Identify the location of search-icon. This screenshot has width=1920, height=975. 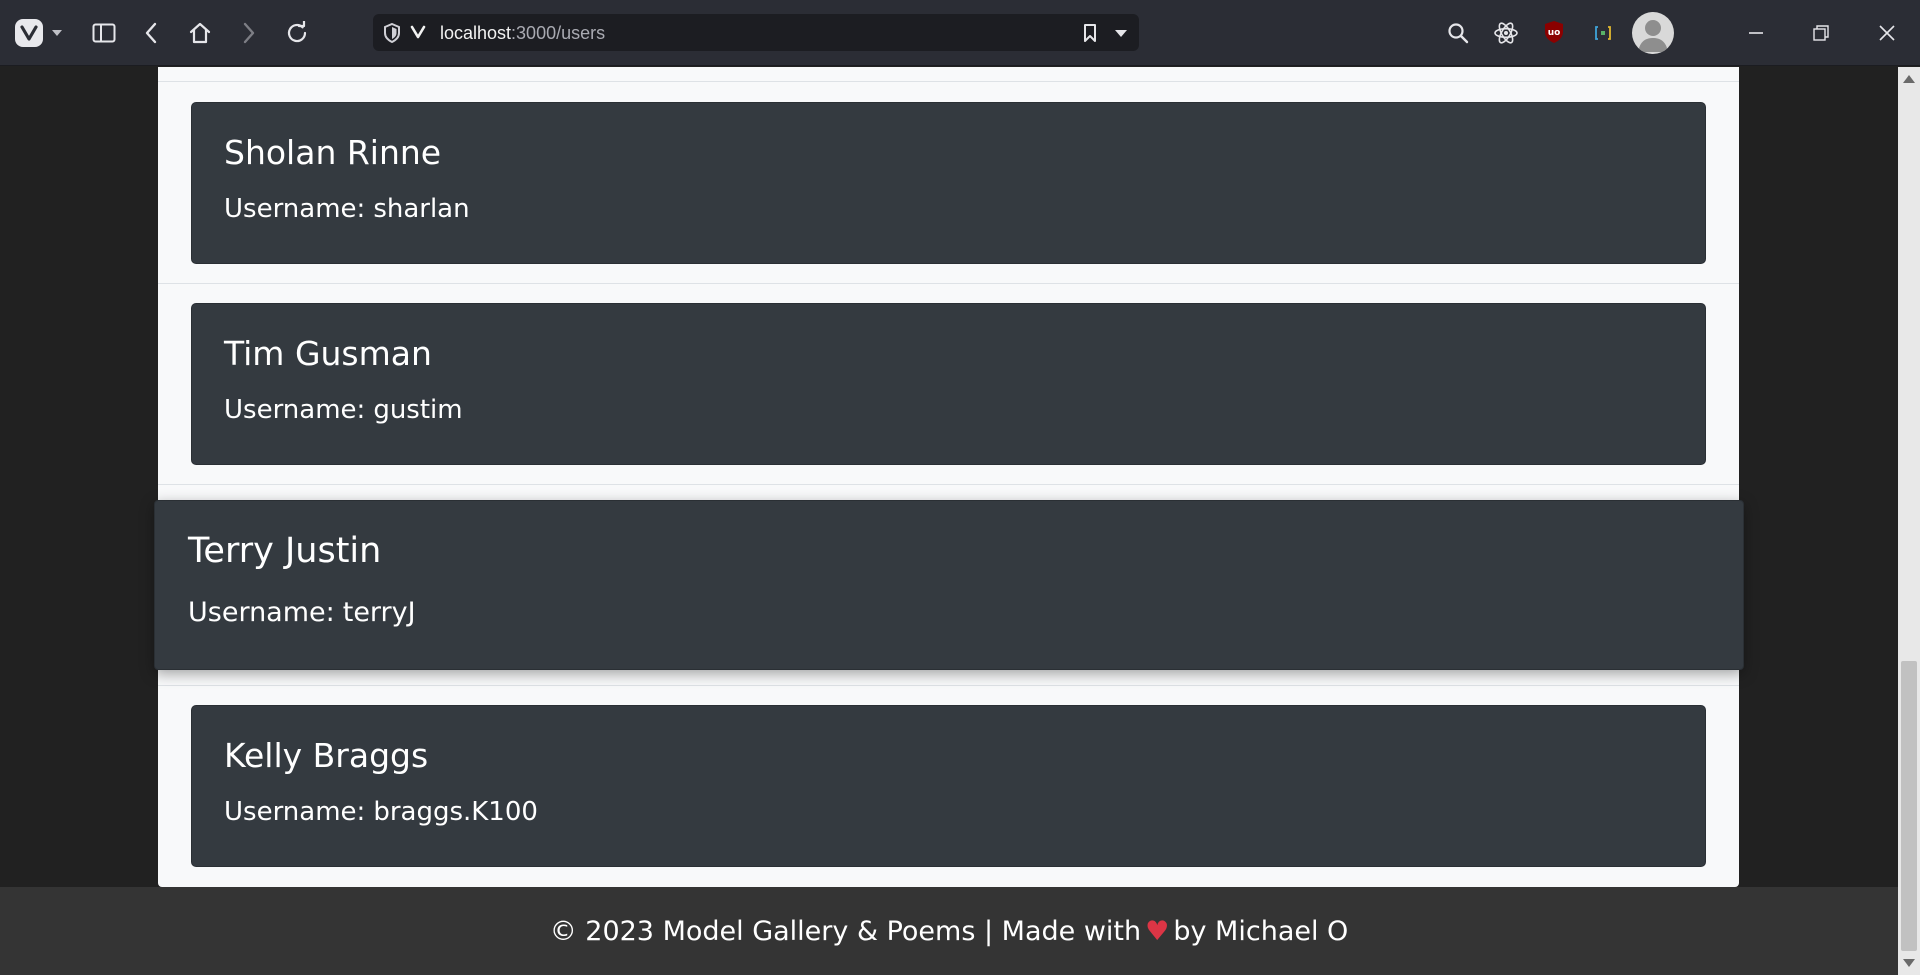
(1458, 33).